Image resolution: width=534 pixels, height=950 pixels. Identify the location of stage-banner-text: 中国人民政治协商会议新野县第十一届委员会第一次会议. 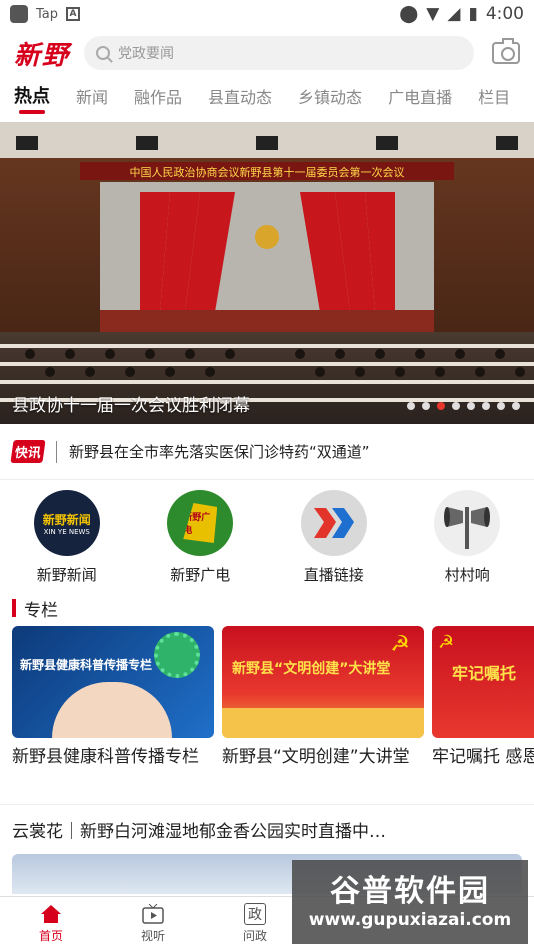
(267, 172).